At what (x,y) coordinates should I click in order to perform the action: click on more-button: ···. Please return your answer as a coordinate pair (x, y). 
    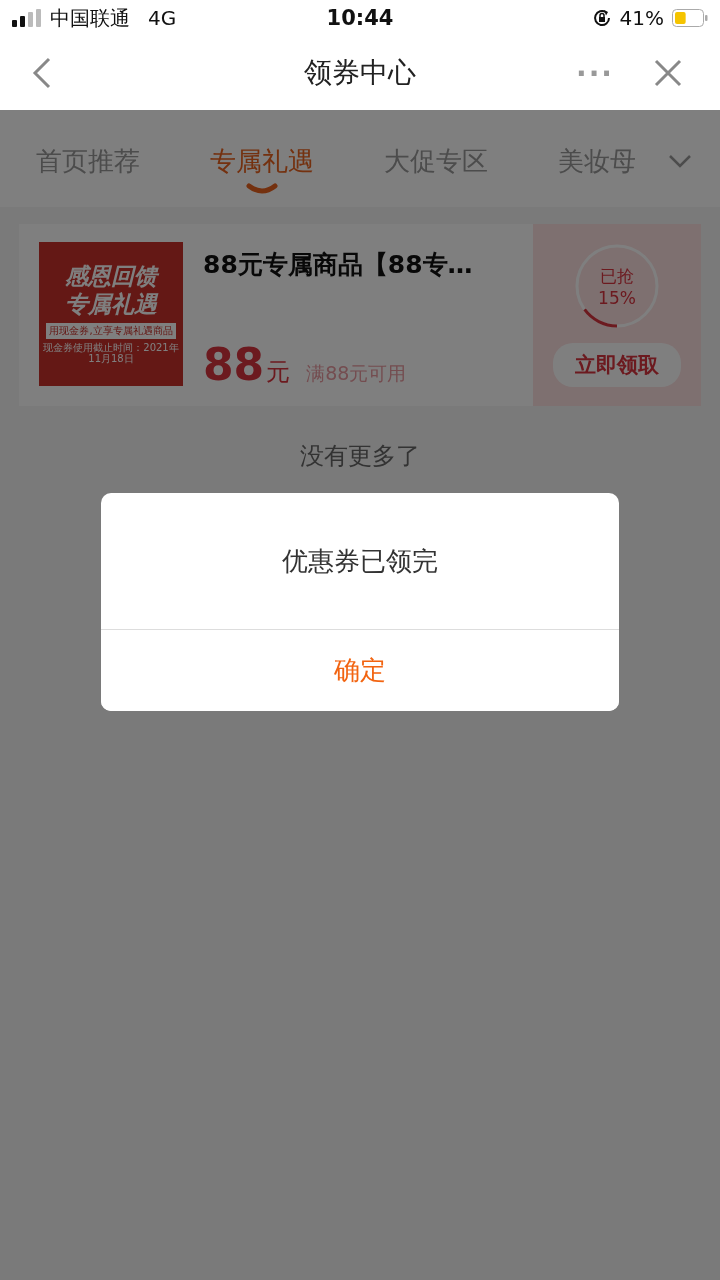
    Looking at the image, I should click on (595, 73).